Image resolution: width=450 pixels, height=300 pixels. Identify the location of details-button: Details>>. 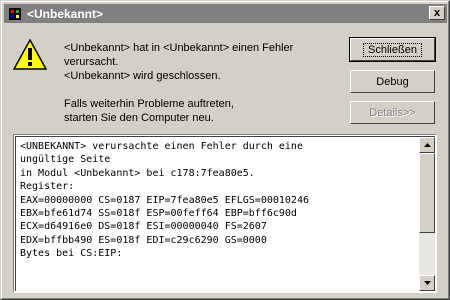
(392, 112).